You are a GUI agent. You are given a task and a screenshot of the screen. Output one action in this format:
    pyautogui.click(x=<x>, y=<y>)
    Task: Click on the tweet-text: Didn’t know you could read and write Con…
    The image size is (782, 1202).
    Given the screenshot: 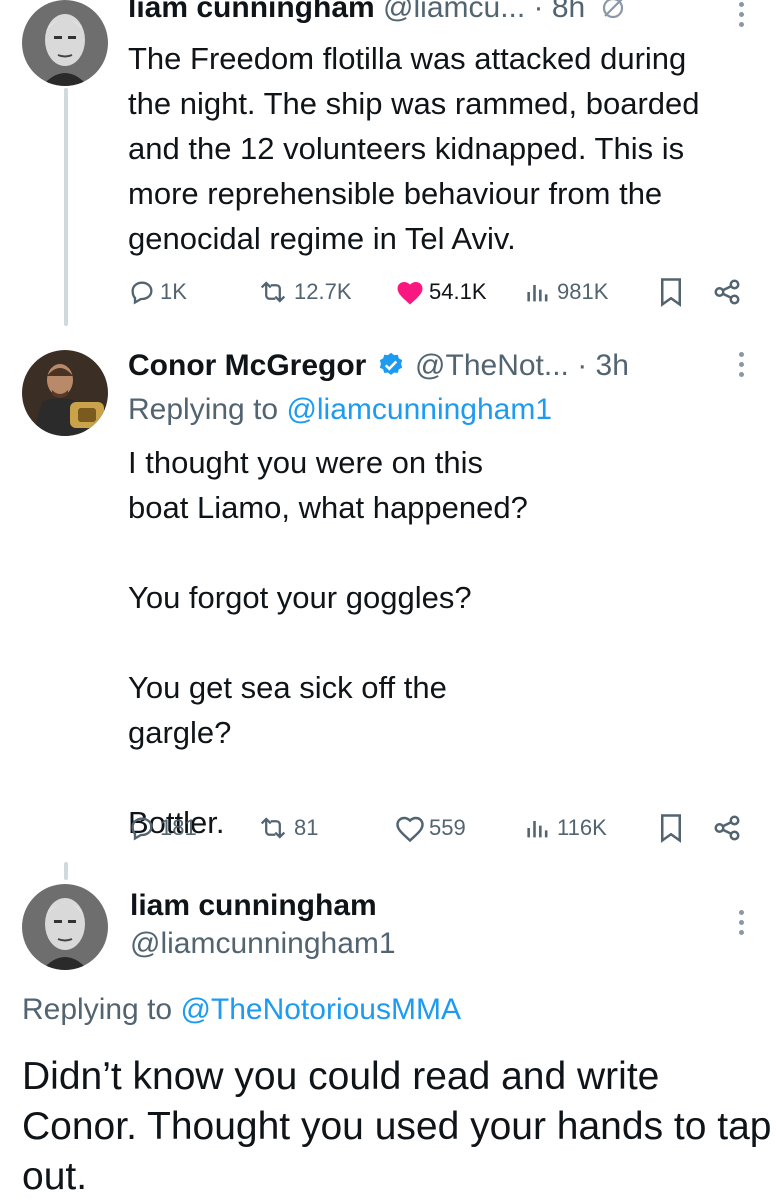 What is the action you would take?
    pyautogui.click(x=397, y=1126)
    